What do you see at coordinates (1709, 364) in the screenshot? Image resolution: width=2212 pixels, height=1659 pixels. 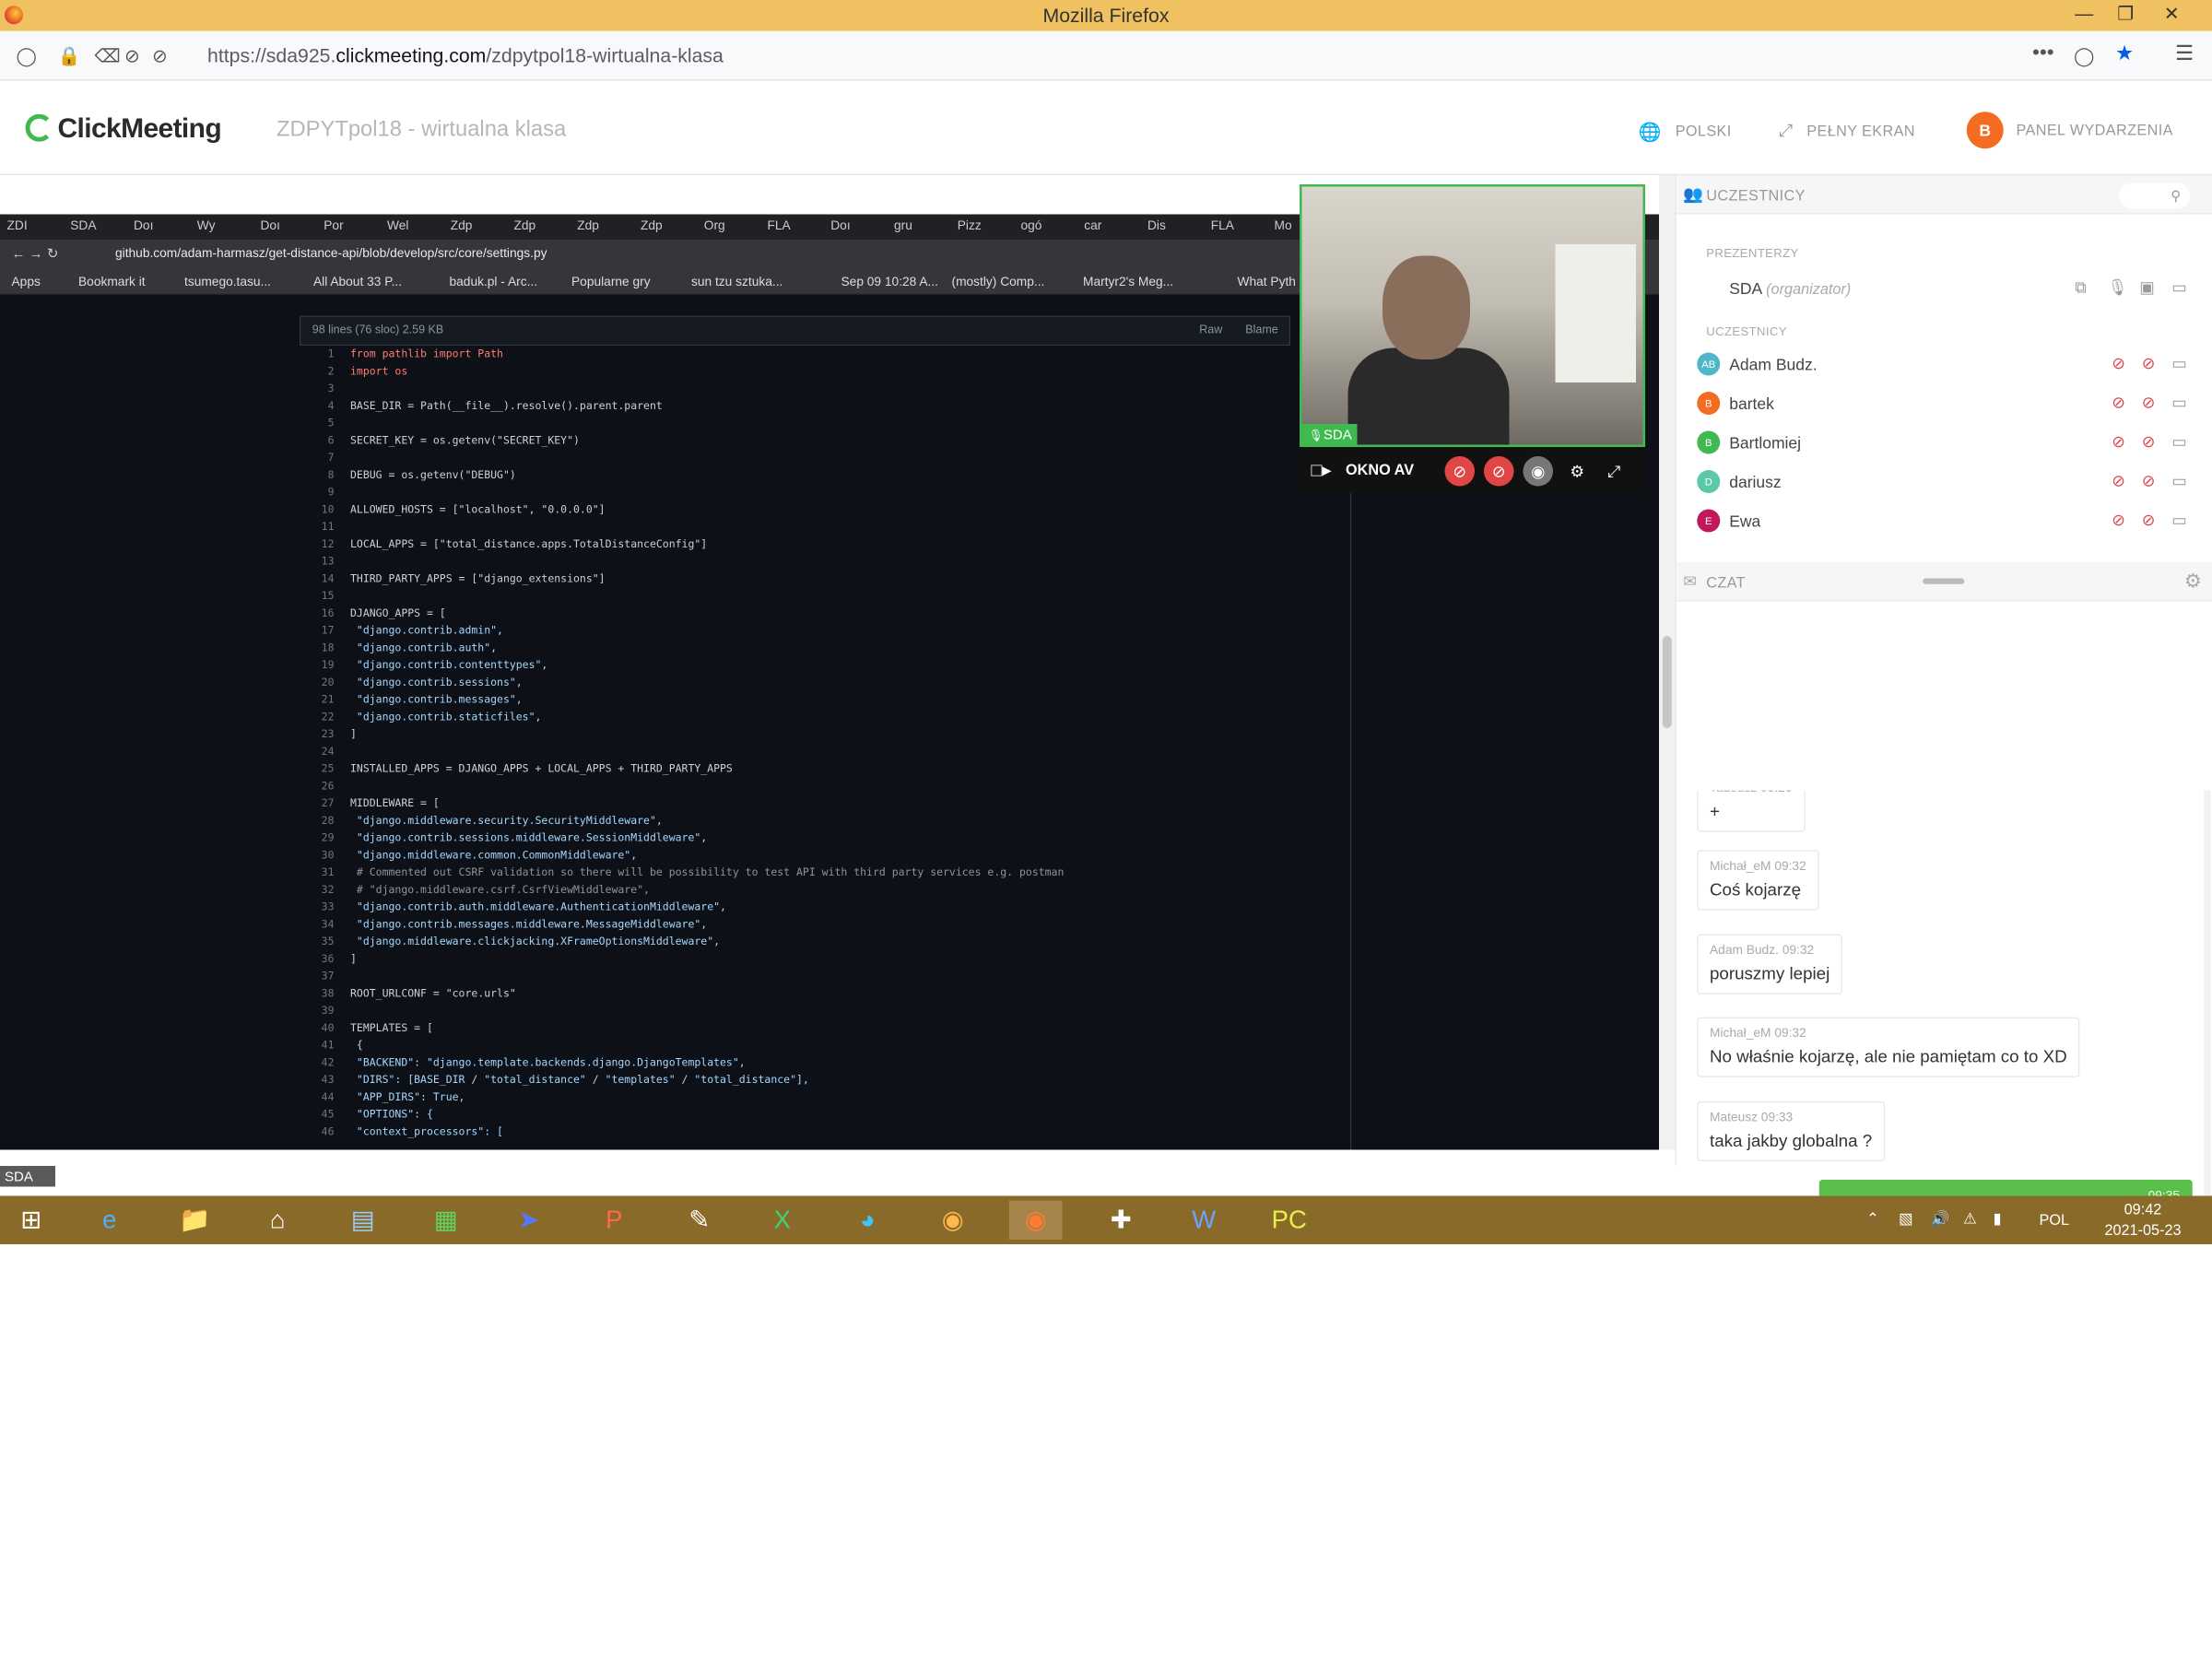 I see `participant-avatar: AB` at bounding box center [1709, 364].